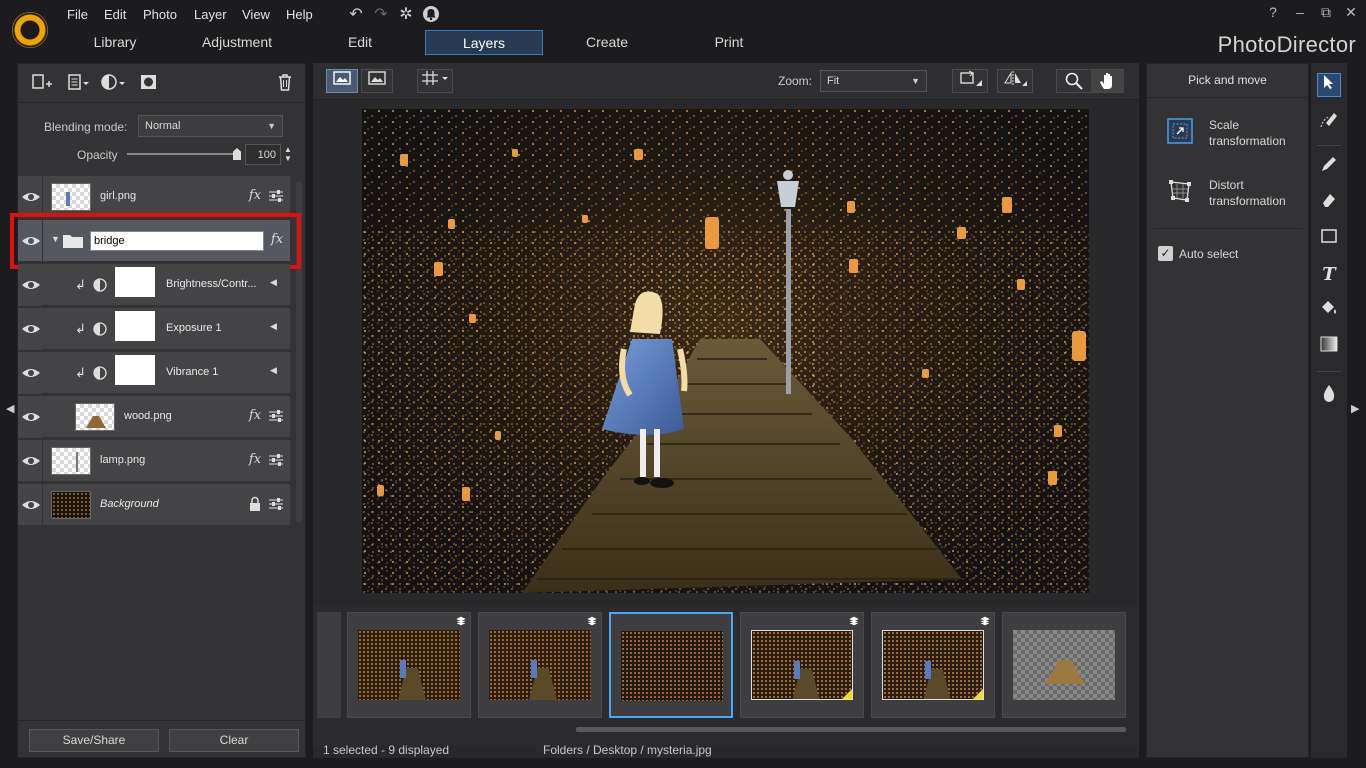 The height and width of the screenshot is (768, 1366). What do you see at coordinates (607, 42) in the screenshot?
I see `tab-create: Create` at bounding box center [607, 42].